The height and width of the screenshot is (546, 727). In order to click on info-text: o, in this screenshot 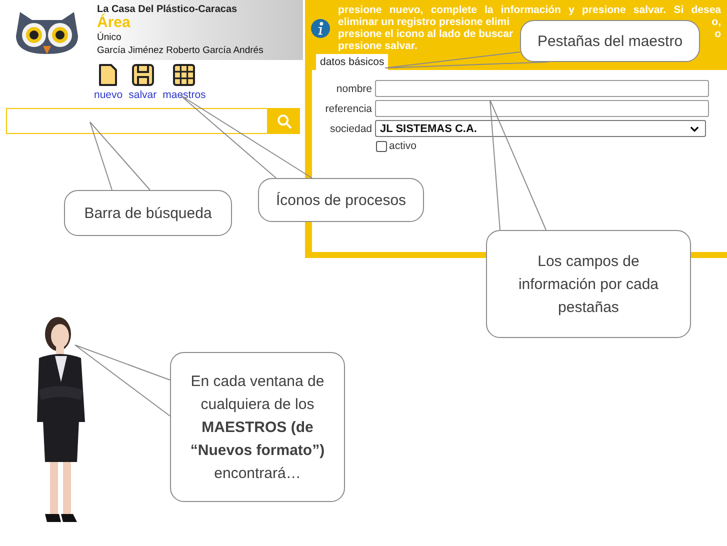, I will do `click(716, 22)`.